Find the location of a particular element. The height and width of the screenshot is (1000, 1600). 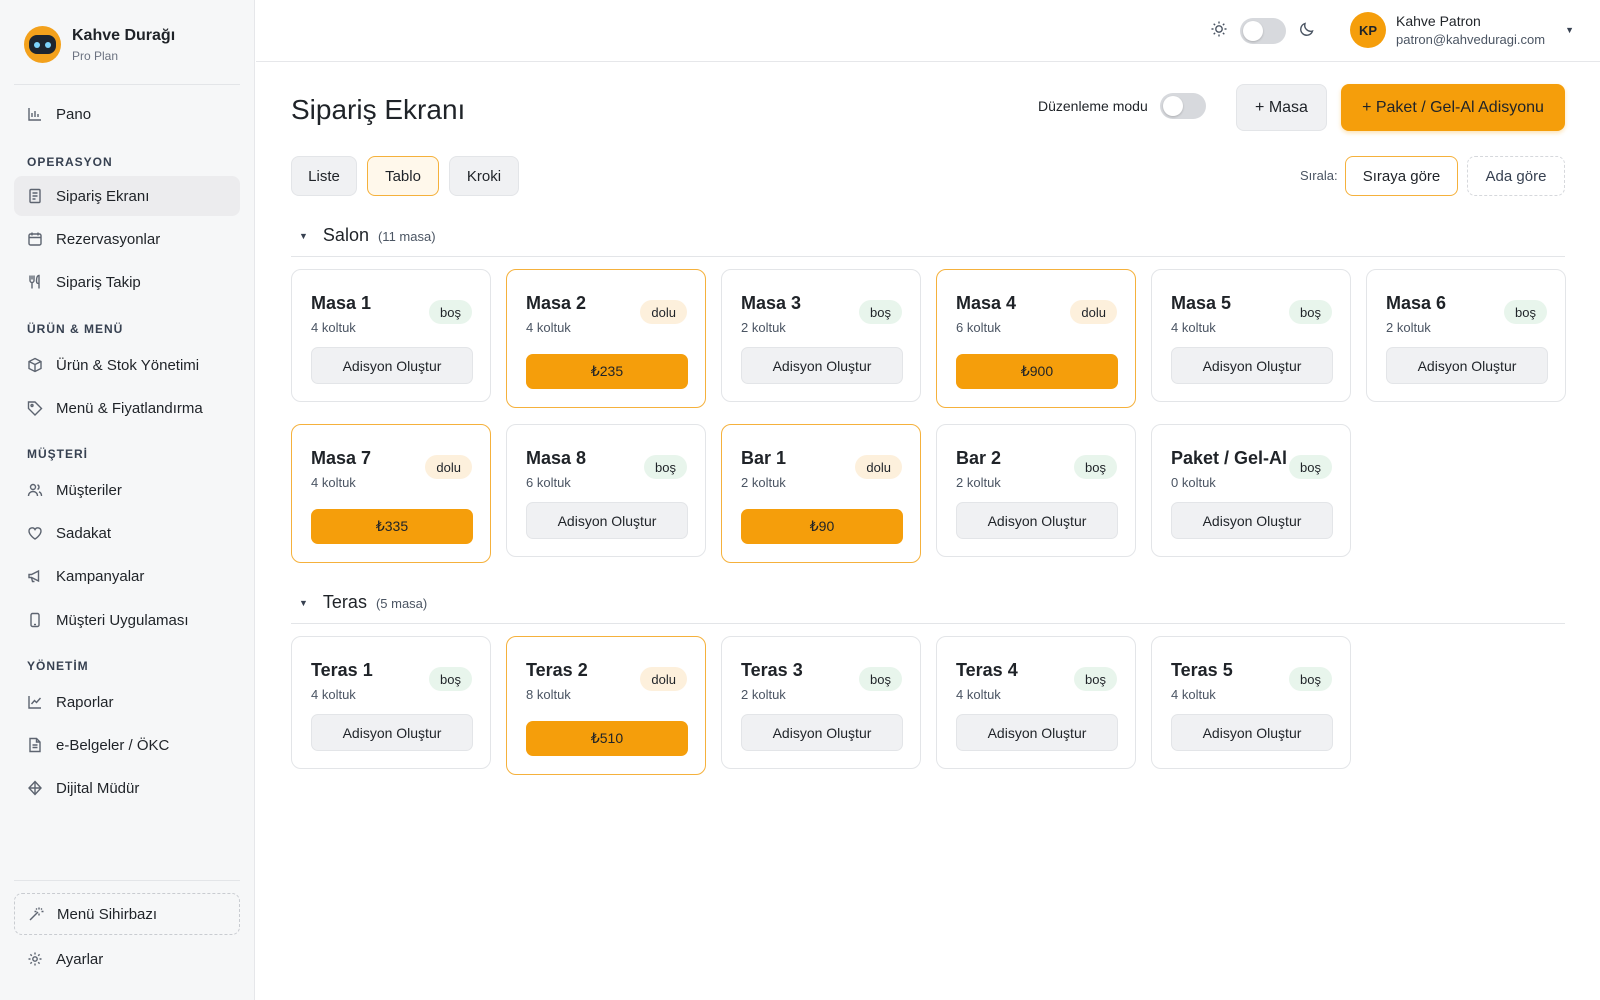

top-bar: KP Kahve Patron patron@kahveduragi.com ▼ is located at coordinates (928, 31).